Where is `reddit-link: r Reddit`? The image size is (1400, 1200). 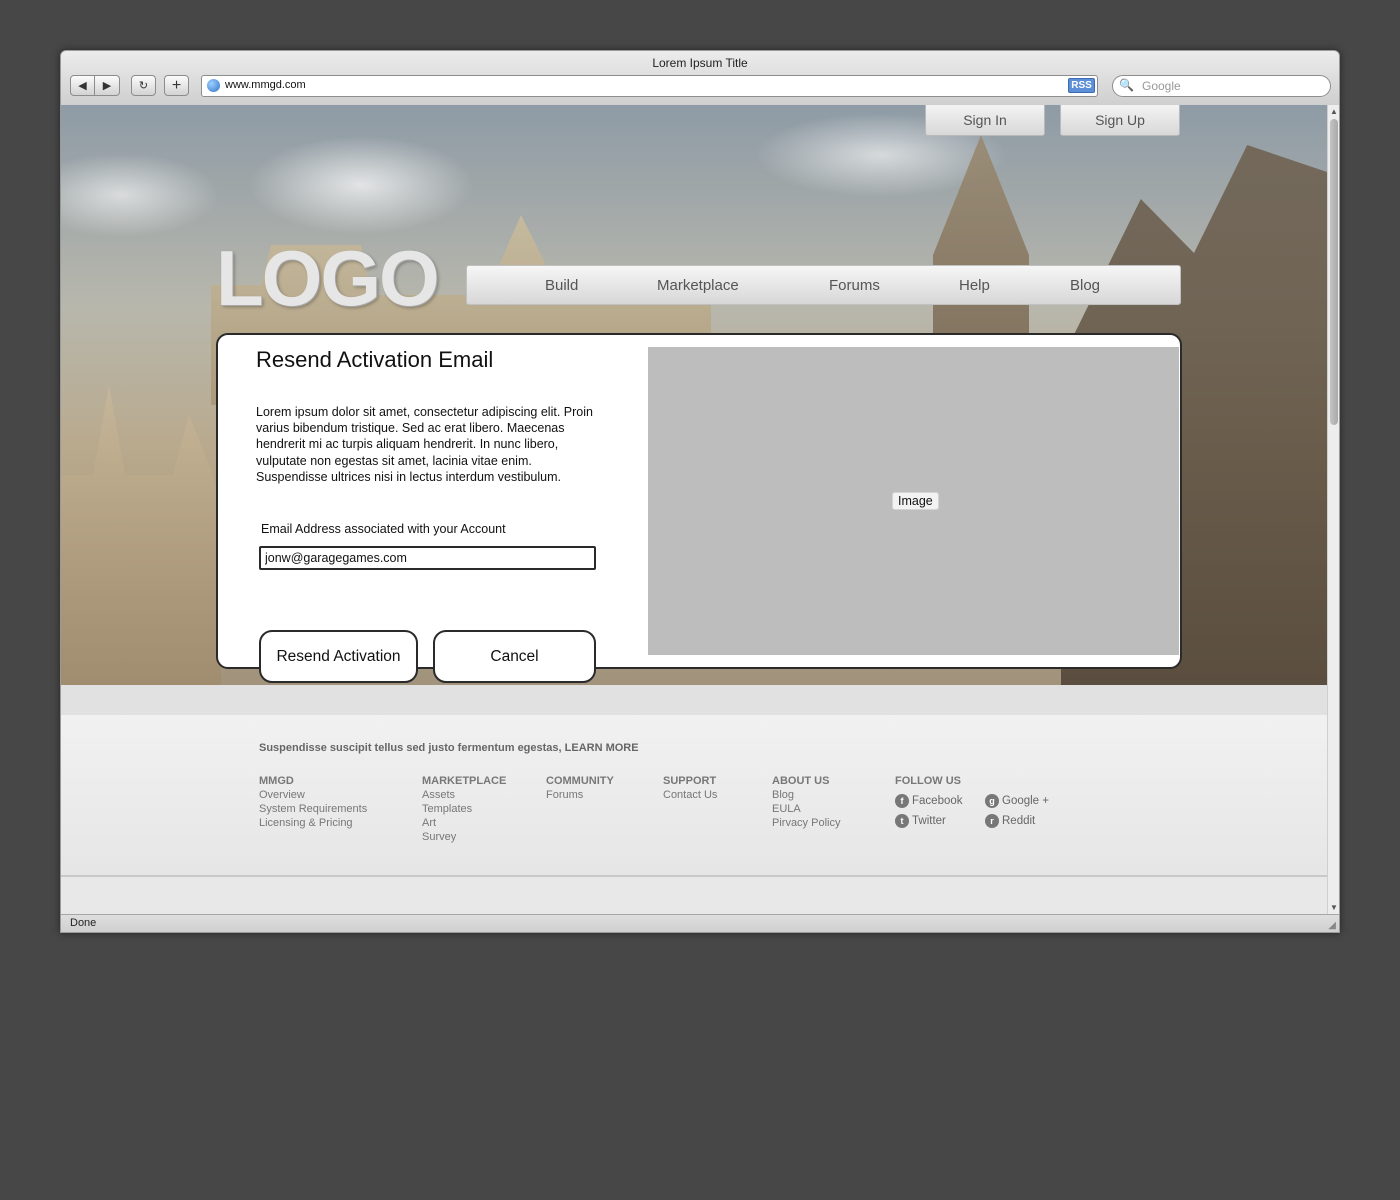
reddit-link: r Reddit is located at coordinates (1010, 821).